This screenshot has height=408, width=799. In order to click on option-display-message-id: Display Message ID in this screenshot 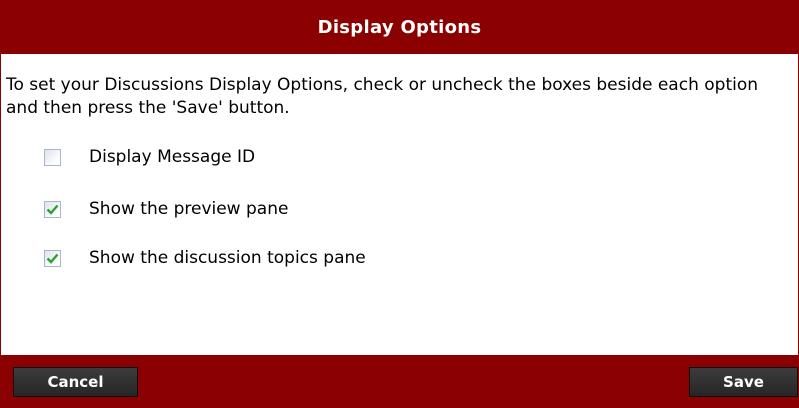, I will do `click(149, 157)`.